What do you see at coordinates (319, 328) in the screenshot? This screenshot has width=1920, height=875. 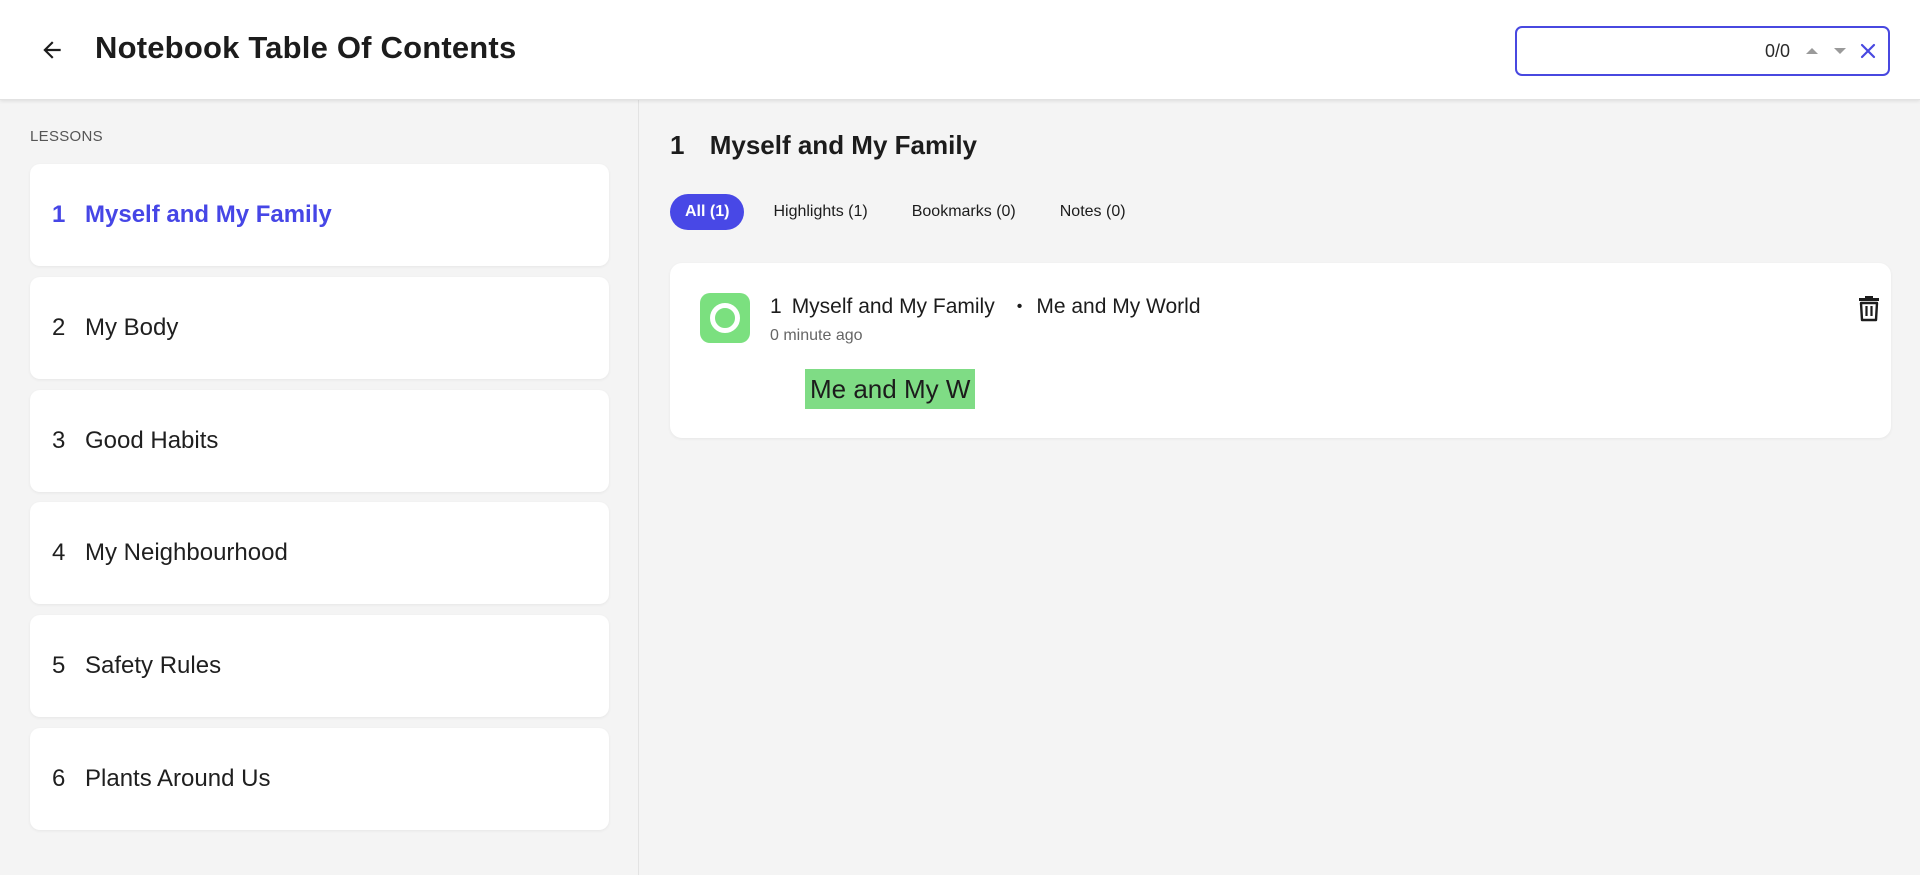 I see `lesson-item-2: 2 My Body` at bounding box center [319, 328].